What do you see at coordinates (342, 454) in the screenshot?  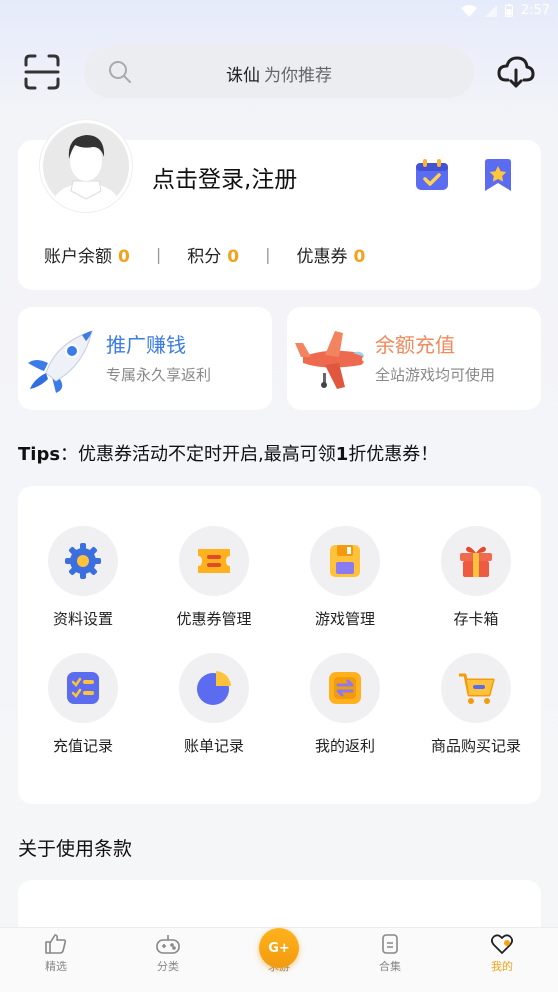 I see `tips-discount: 1` at bounding box center [342, 454].